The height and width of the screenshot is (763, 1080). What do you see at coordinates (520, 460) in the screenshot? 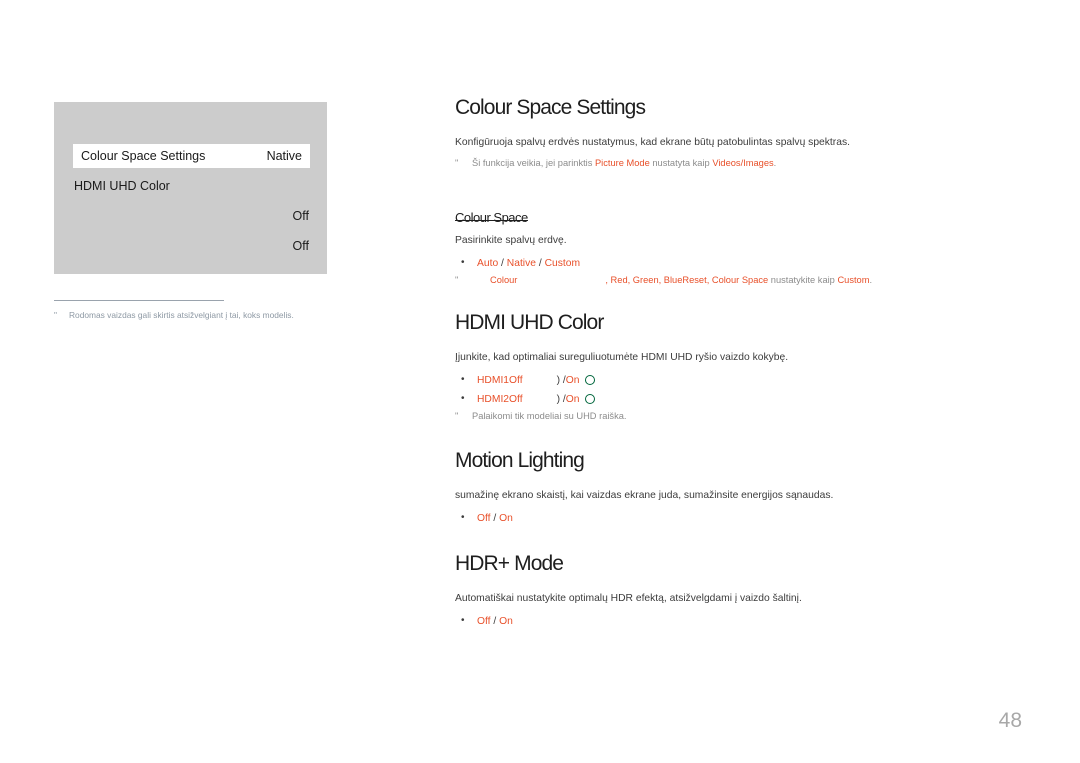
I see `section-title-motion-lighting: Motion Lighting` at bounding box center [520, 460].